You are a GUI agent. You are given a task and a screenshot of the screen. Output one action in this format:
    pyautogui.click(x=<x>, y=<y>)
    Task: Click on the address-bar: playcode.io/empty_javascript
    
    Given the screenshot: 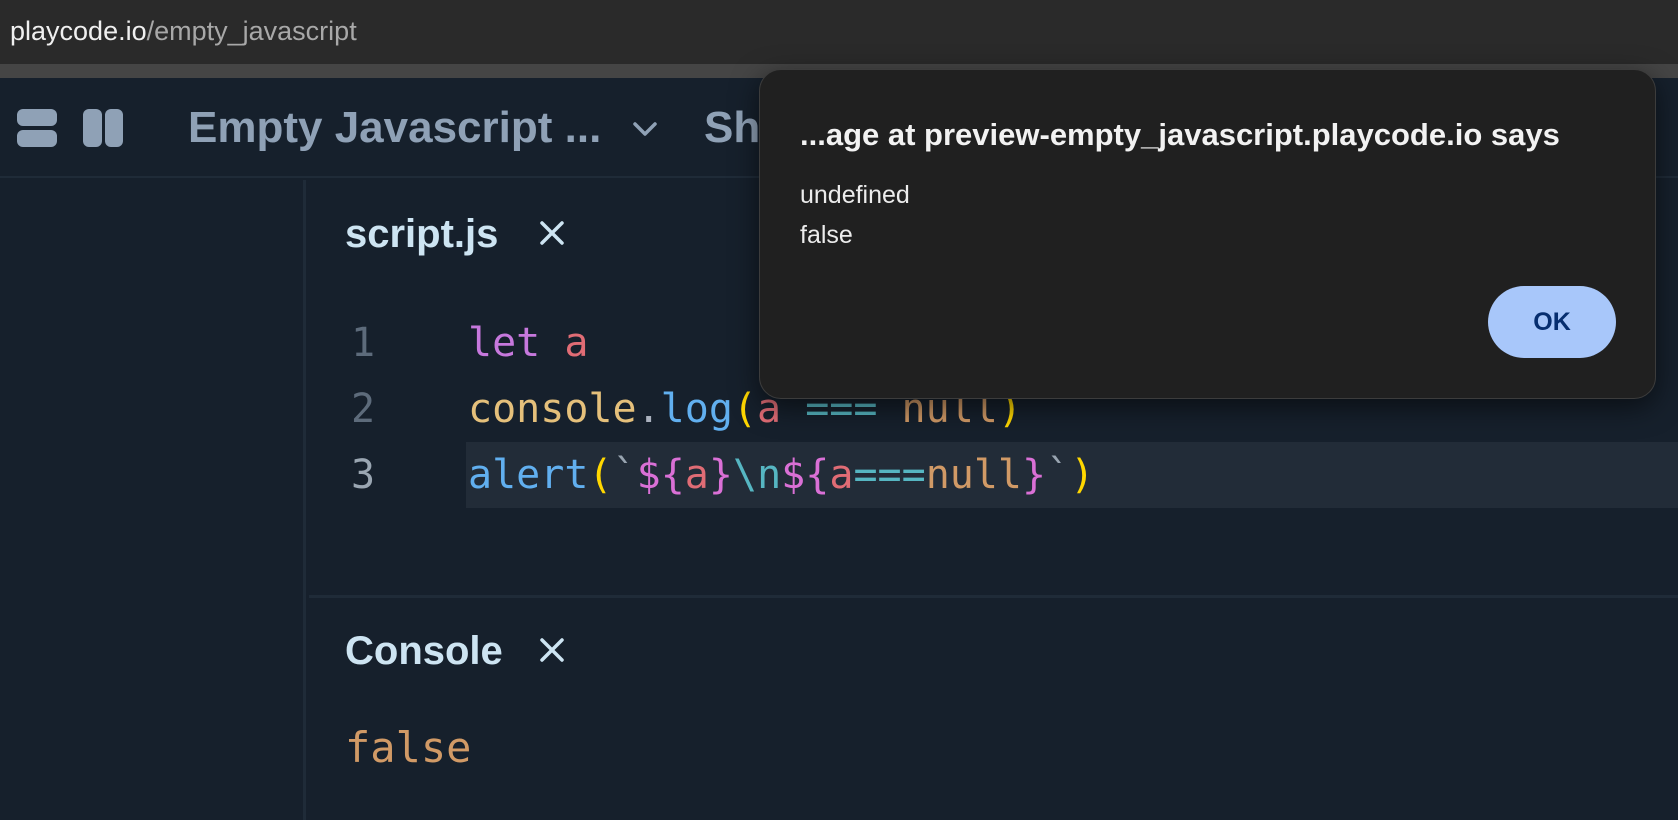 What is the action you would take?
    pyautogui.click(x=839, y=32)
    